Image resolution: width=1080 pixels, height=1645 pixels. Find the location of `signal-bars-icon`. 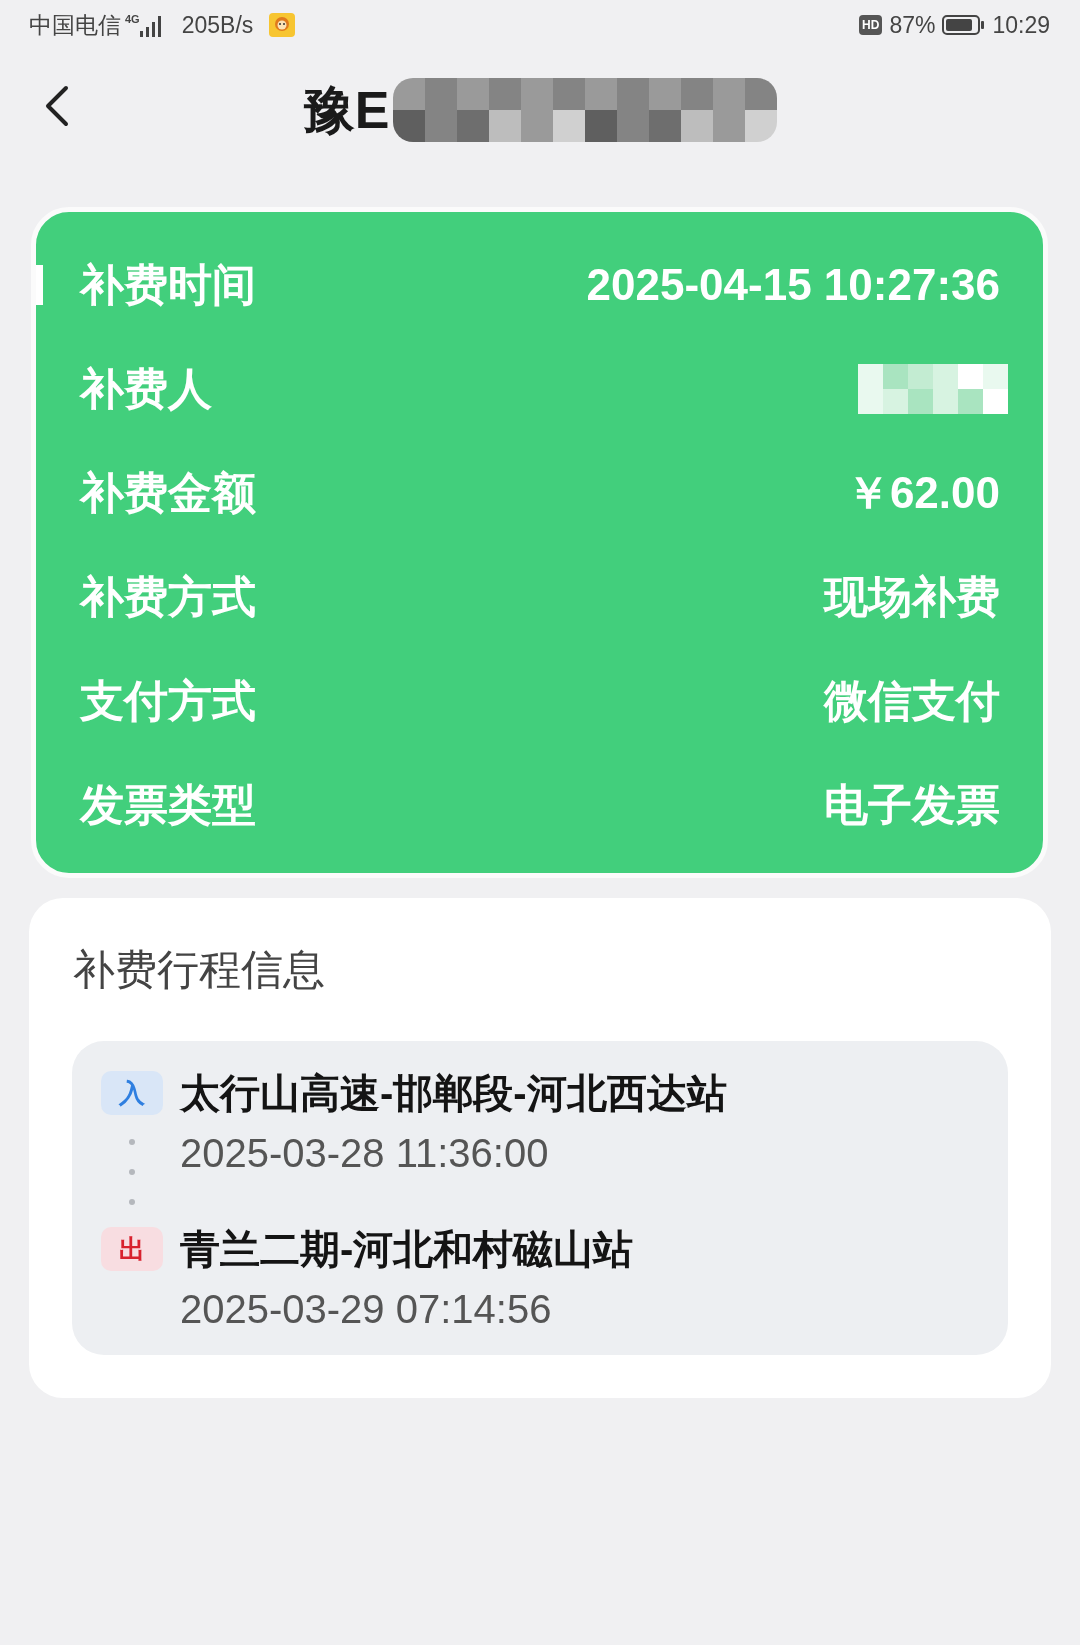

signal-bars-icon is located at coordinates (151, 26).